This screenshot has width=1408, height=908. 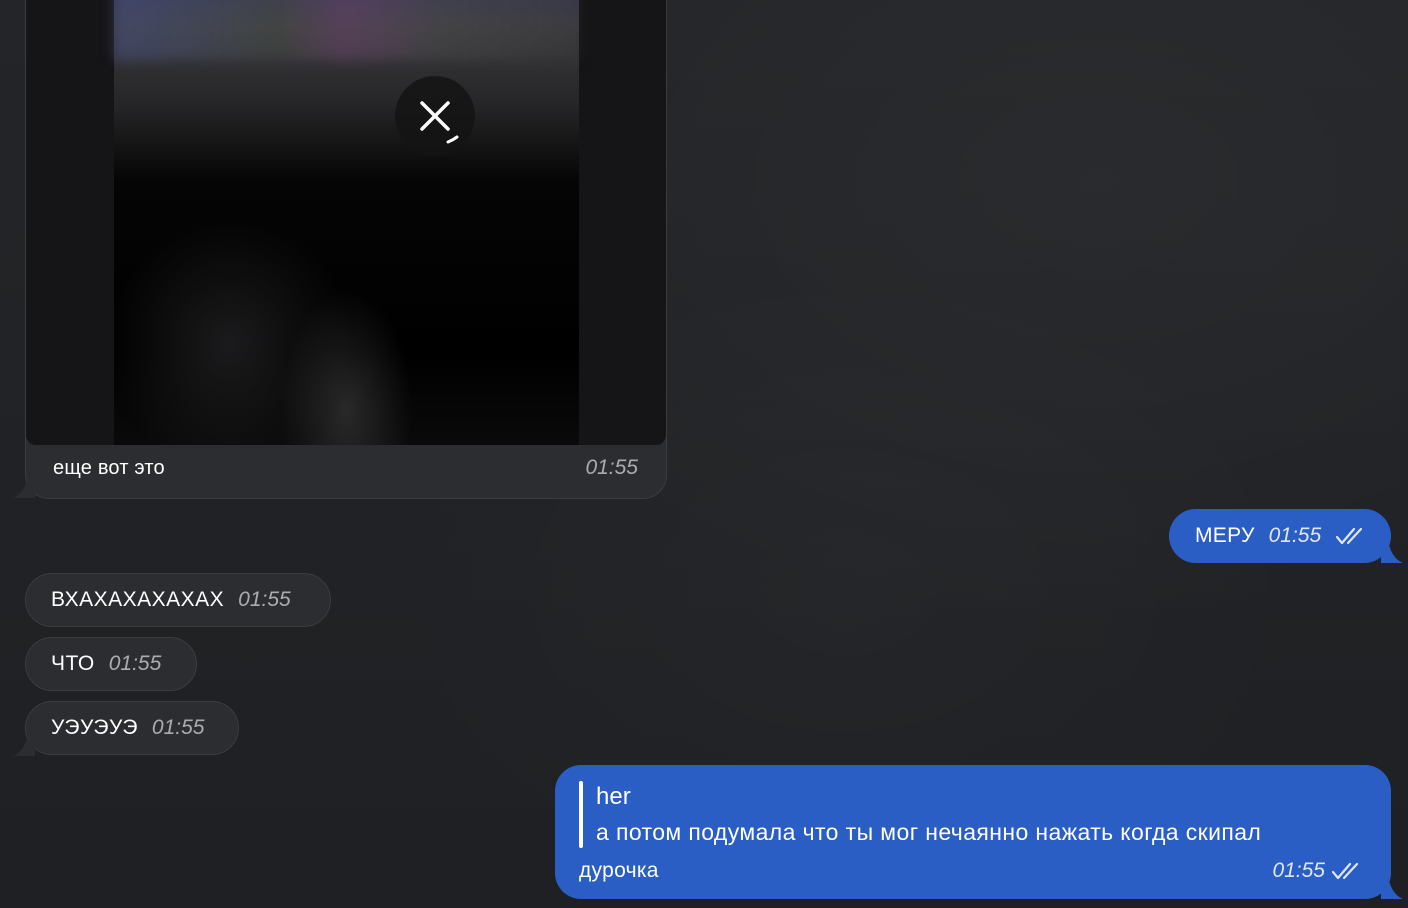 I want to click on message-meta: 01:55, so click(x=1317, y=871).